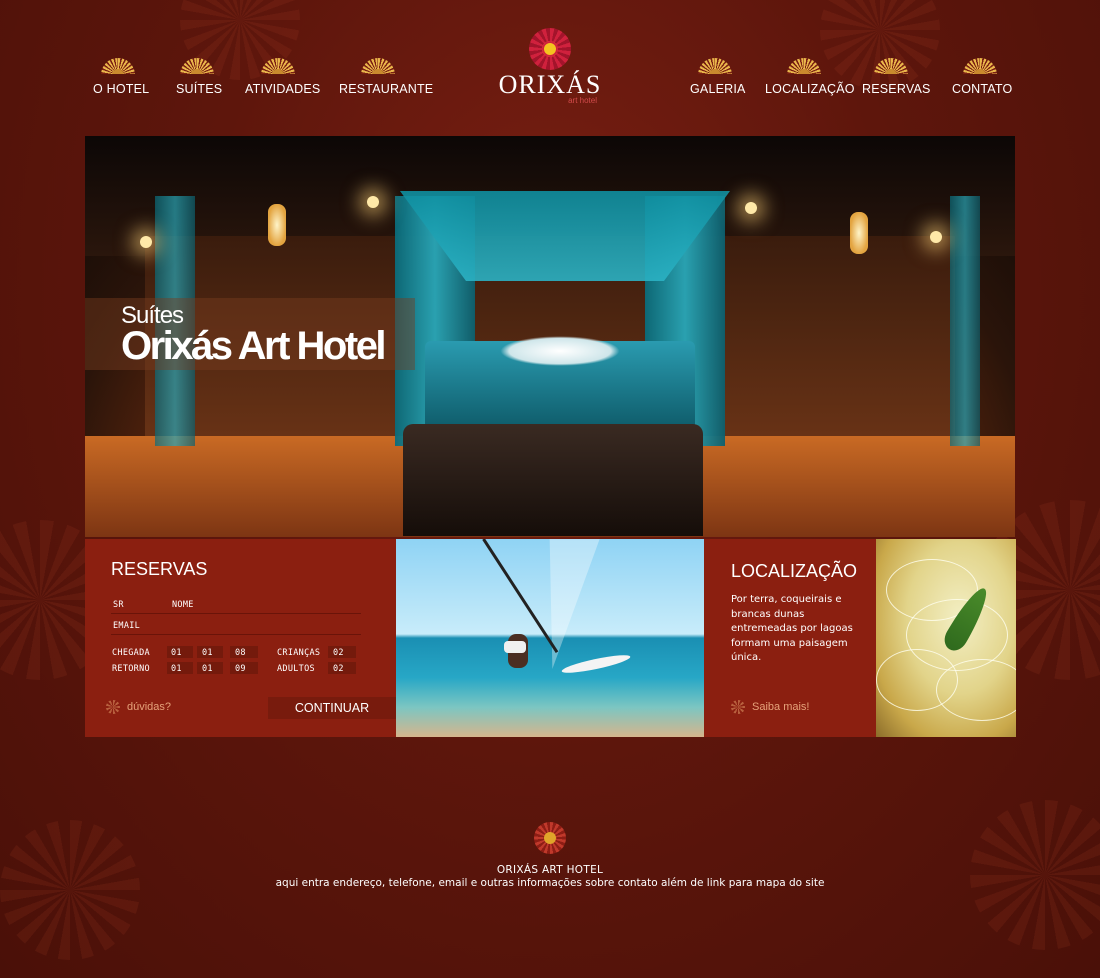  What do you see at coordinates (176, 669) in the screenshot?
I see `retorno-day: 01` at bounding box center [176, 669].